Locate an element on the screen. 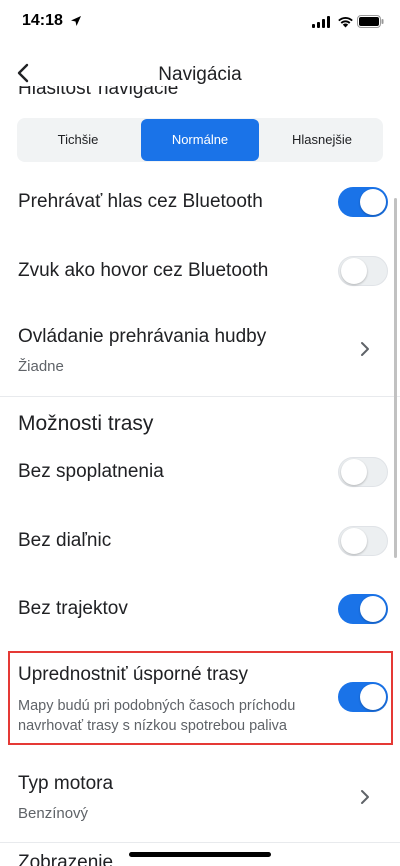 This screenshot has width=400, height=866. engine-type-label: Typ motora is located at coordinates (66, 783).